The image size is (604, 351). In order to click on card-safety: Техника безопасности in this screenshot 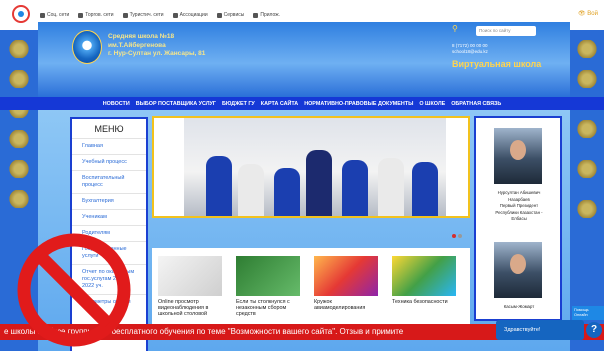, I will do `click(424, 291)`.